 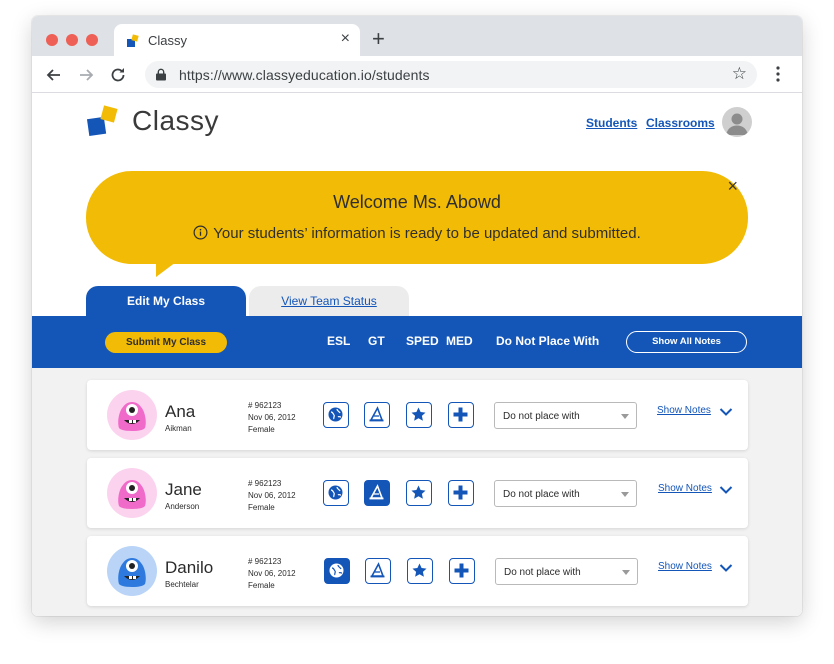 What do you see at coordinates (183, 489) in the screenshot?
I see `student-first-name: Jane` at bounding box center [183, 489].